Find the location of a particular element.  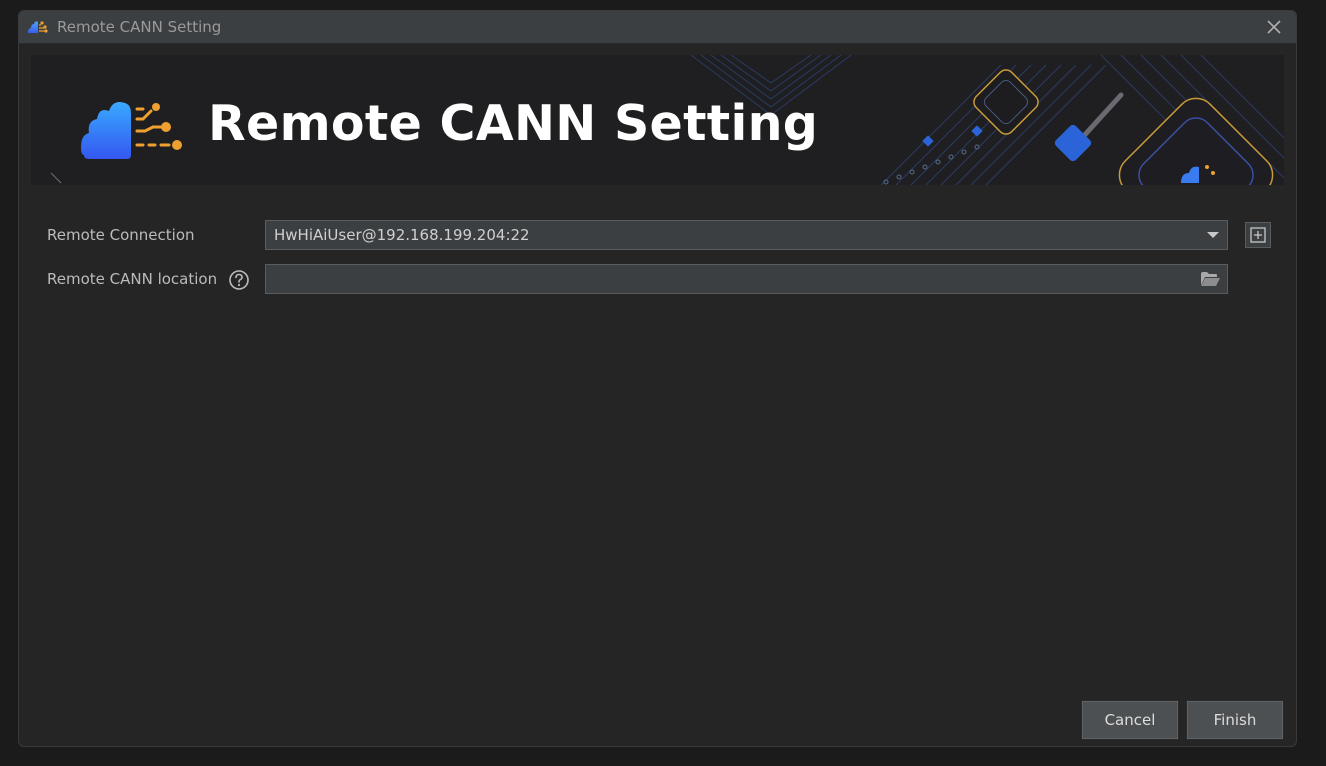

app-icon is located at coordinates (38, 27).